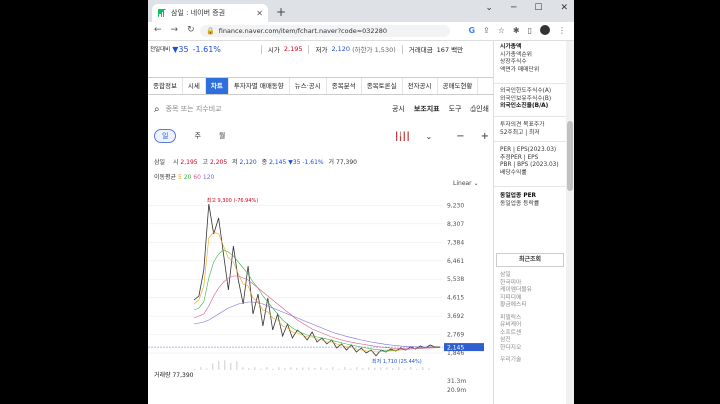  I want to click on chart-options: 공시 보조지표 도구 ⎙인쇄, so click(440, 109).